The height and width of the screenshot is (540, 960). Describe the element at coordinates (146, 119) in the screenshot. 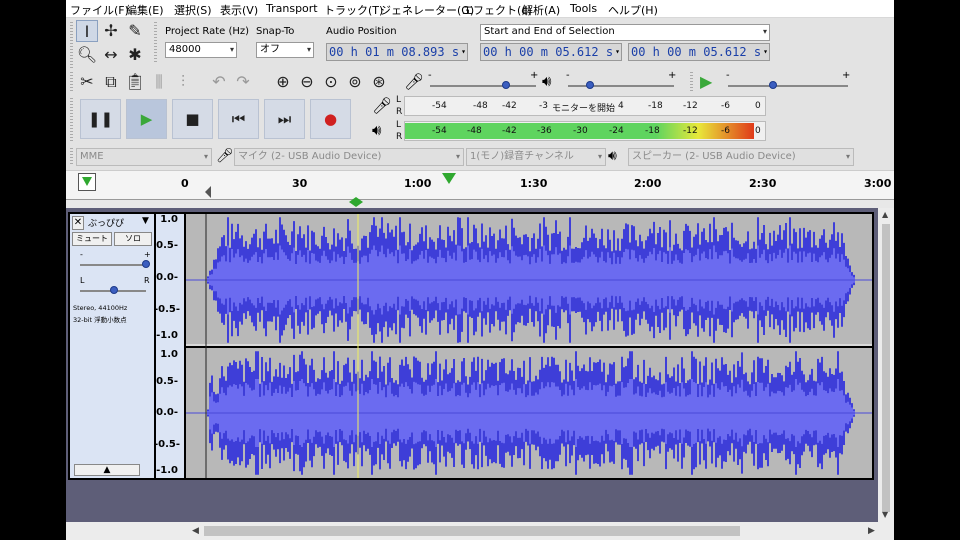

I see `play-button: ▶` at that location.